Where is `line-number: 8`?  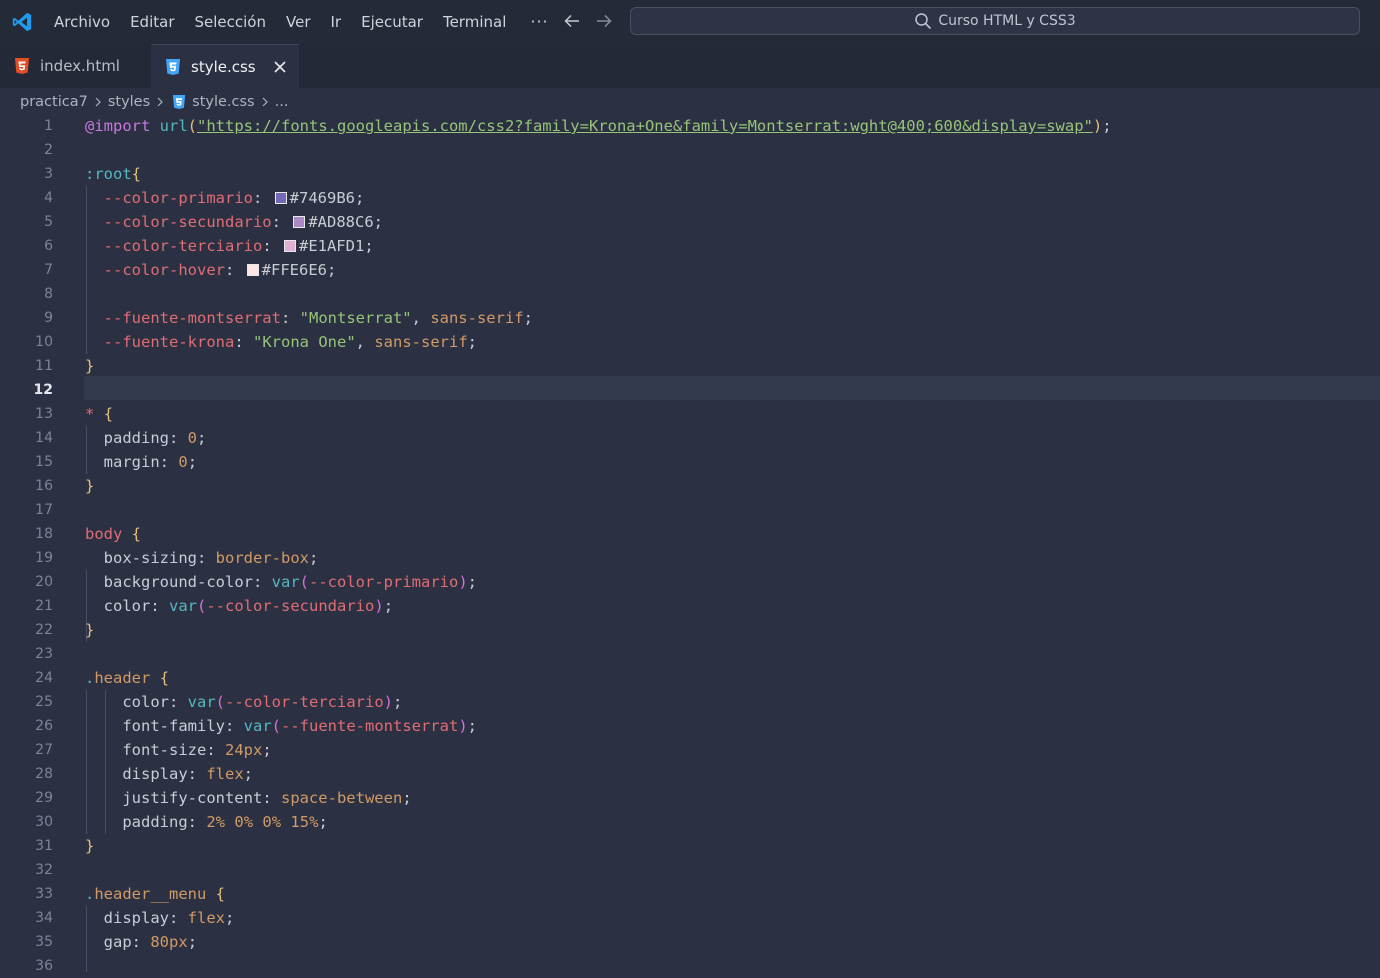
line-number: 8 is located at coordinates (48, 294).